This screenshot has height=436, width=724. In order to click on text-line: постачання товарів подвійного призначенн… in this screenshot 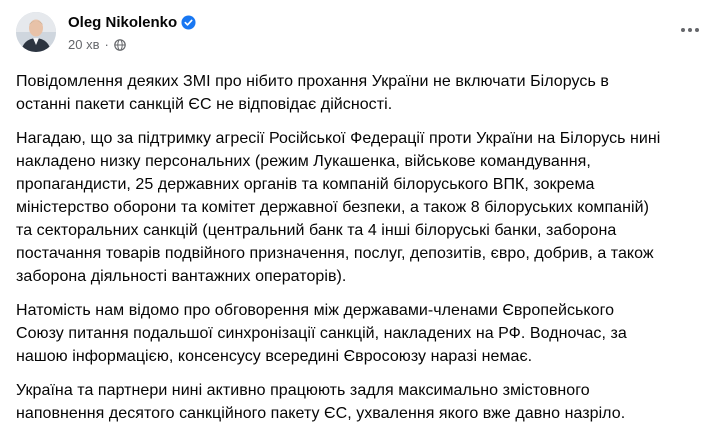, I will do `click(335, 253)`.